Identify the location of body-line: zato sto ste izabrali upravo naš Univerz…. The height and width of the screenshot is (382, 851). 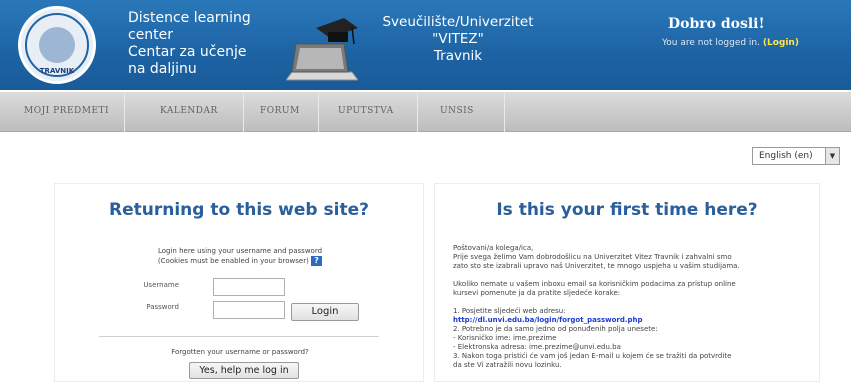
(596, 266).